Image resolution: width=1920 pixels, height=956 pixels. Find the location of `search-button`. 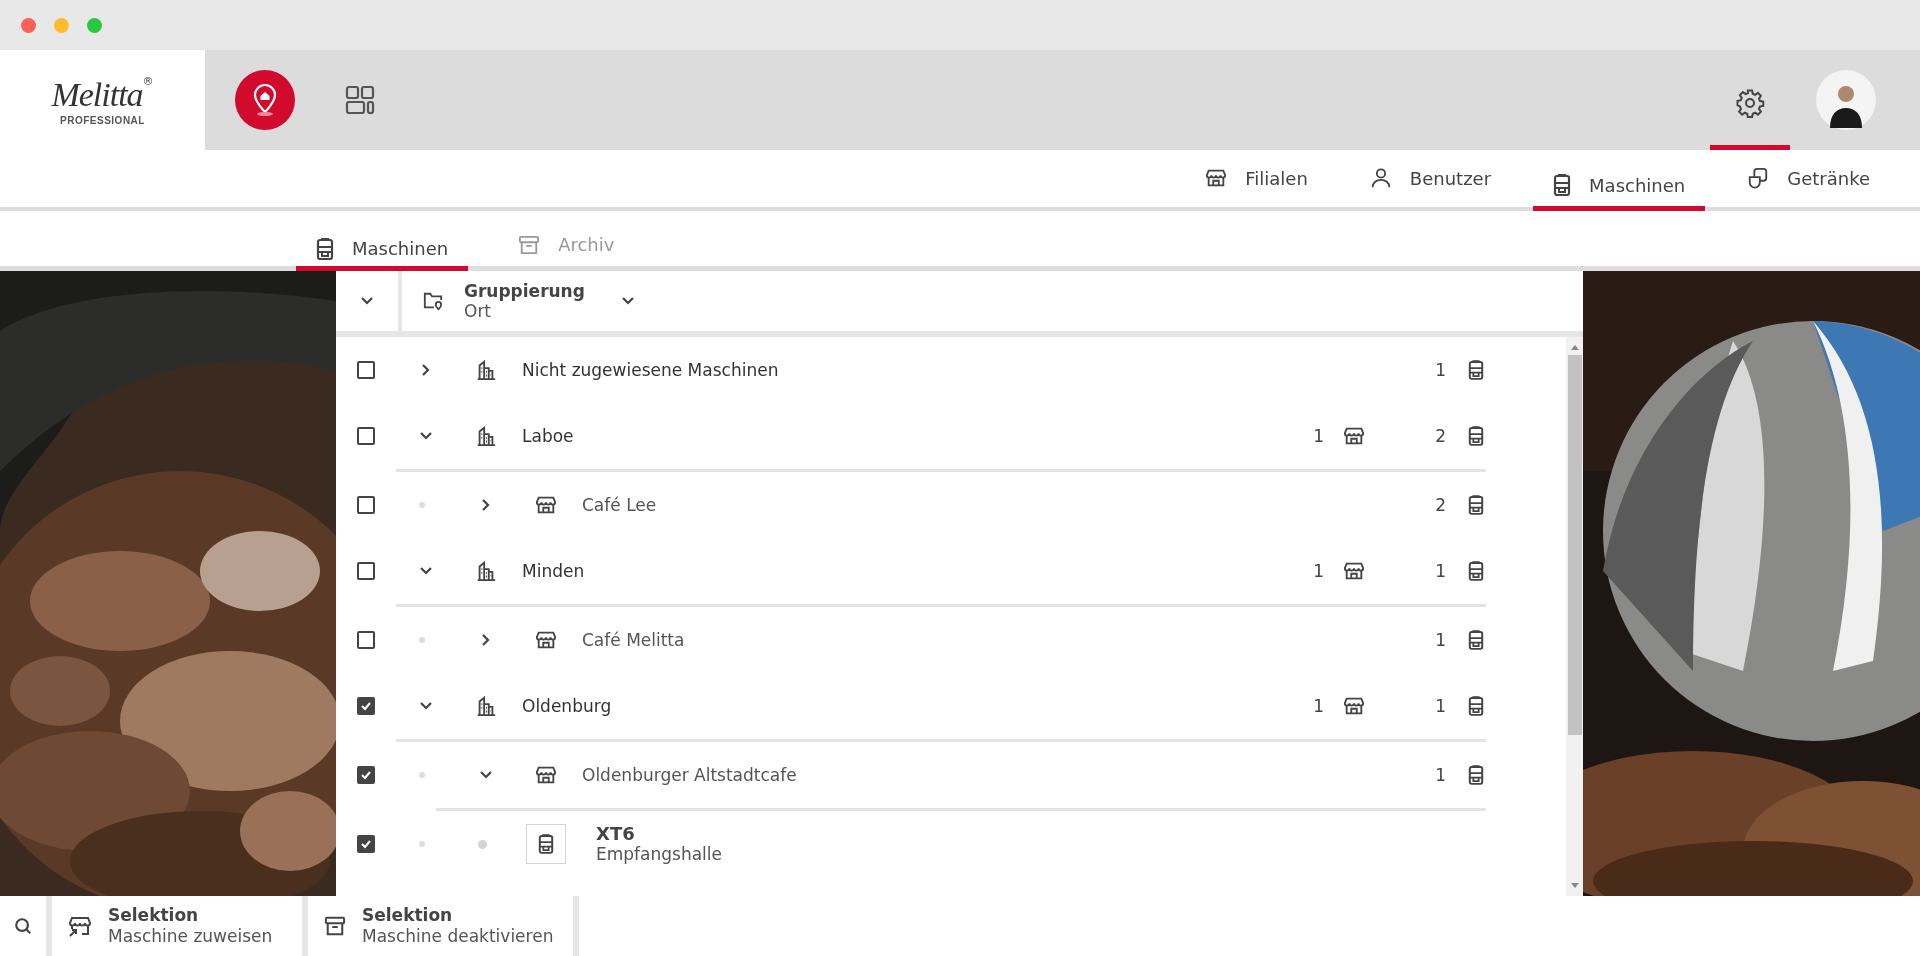

search-button is located at coordinates (23, 926).